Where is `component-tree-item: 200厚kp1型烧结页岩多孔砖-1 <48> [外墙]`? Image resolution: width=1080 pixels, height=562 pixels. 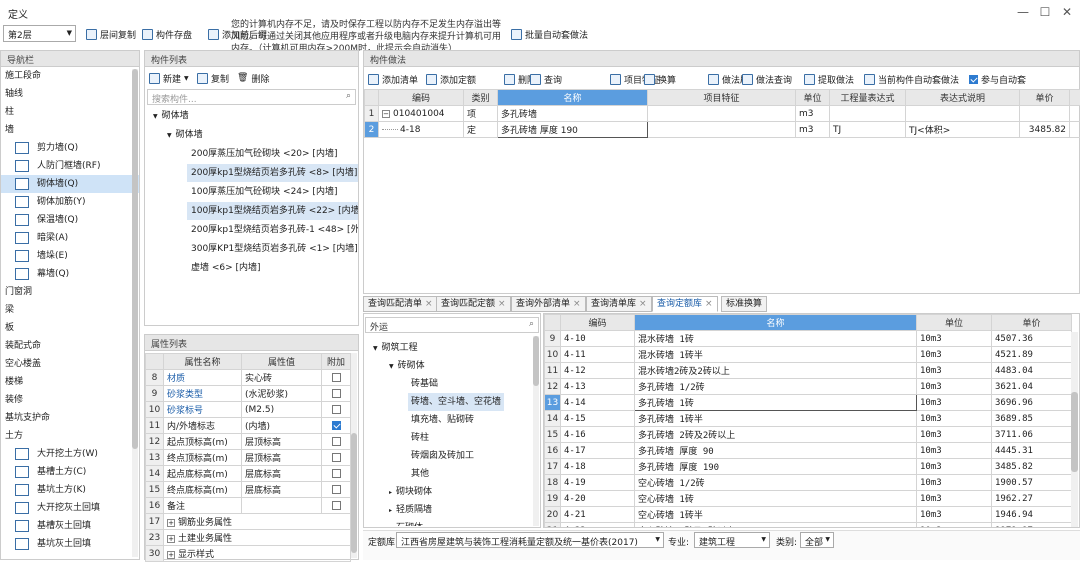 component-tree-item: 200厚kp1型烧结页岩多孔砖-1 <48> [外墙] is located at coordinates (272, 230).